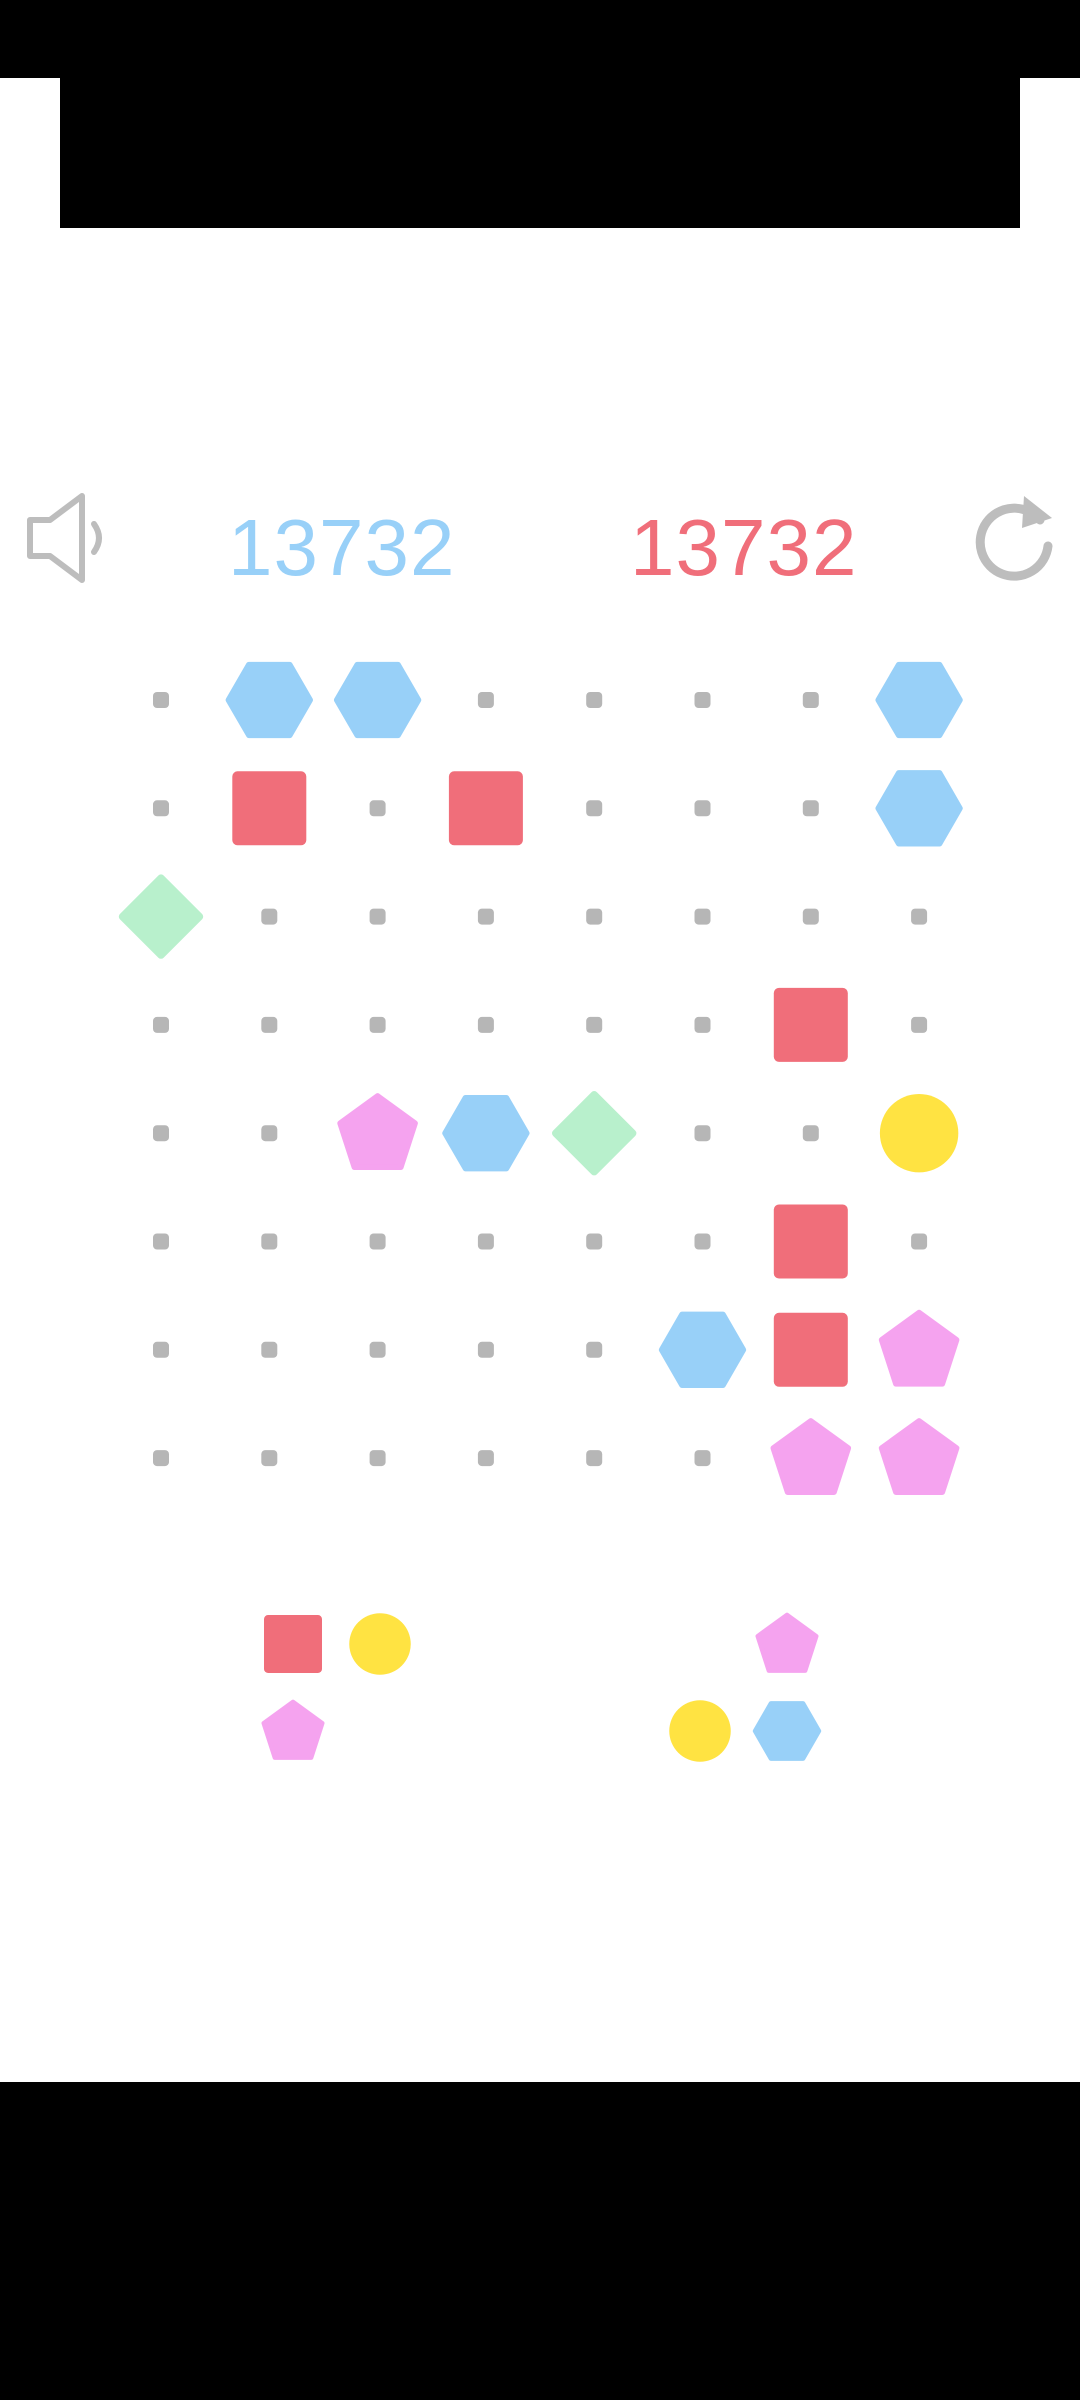  What do you see at coordinates (336, 1686) in the screenshot?
I see `piece-left` at bounding box center [336, 1686].